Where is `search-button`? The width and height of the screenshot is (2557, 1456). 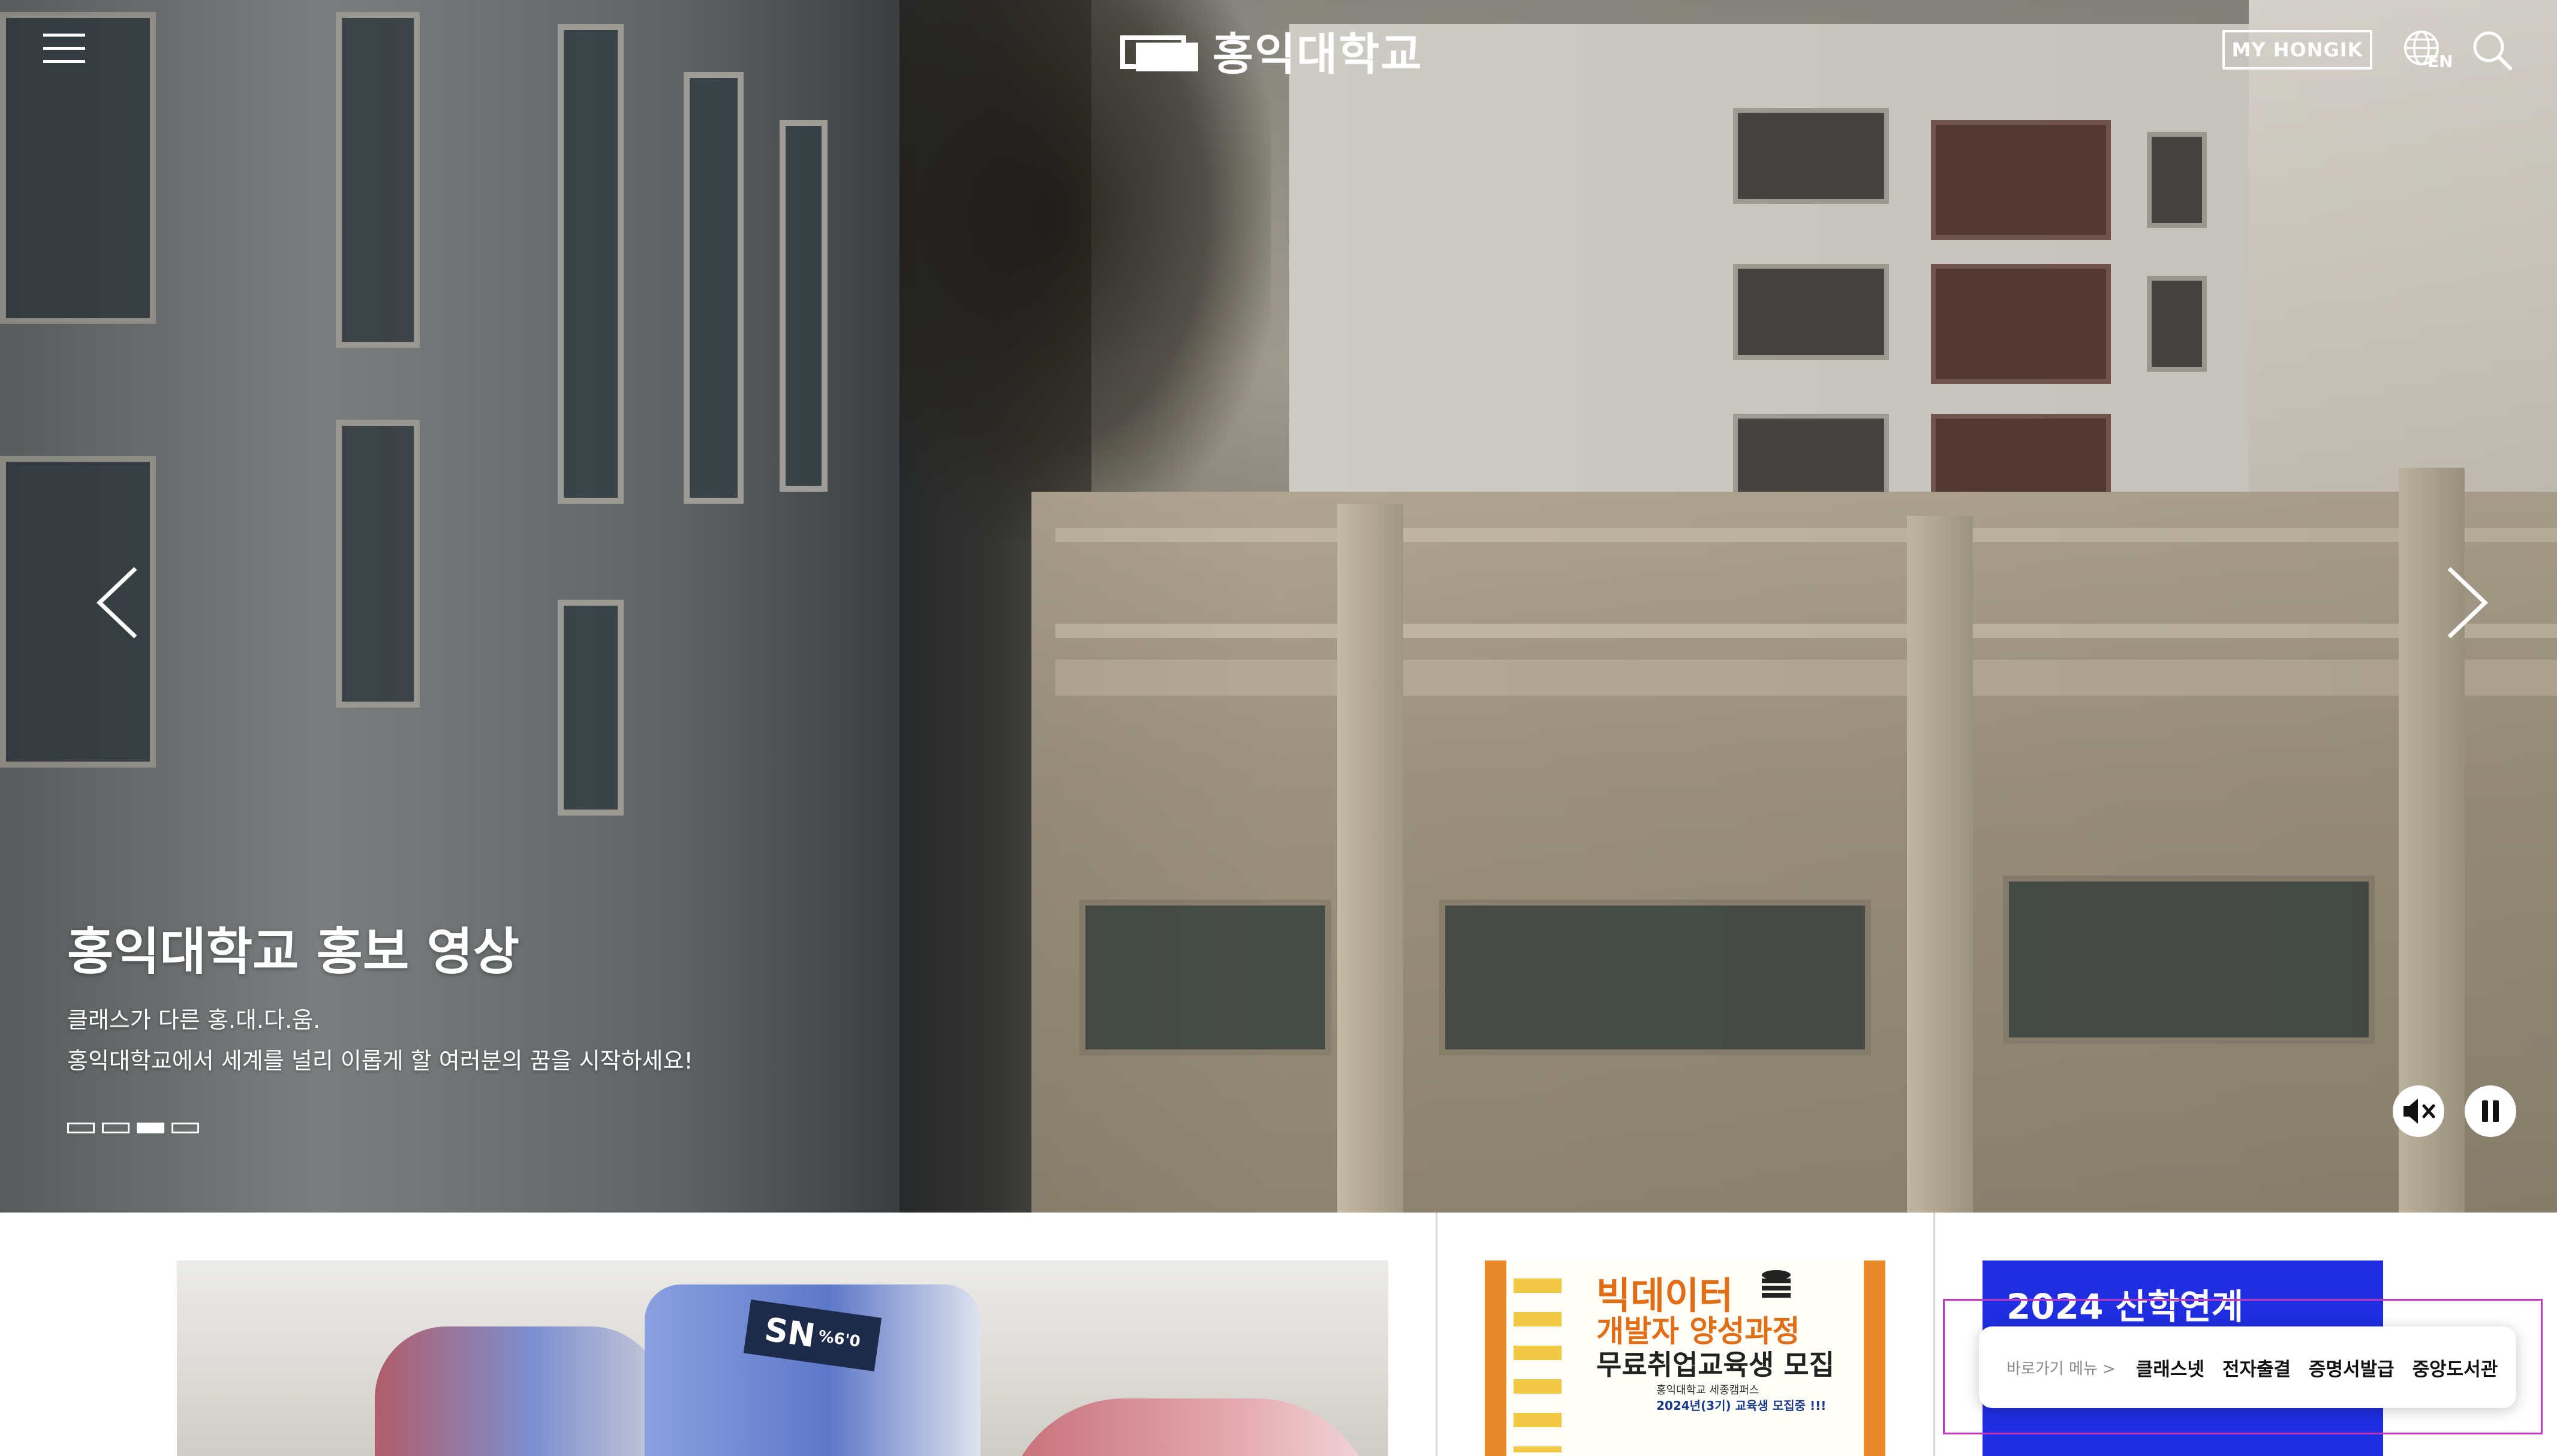 search-button is located at coordinates (2492, 50).